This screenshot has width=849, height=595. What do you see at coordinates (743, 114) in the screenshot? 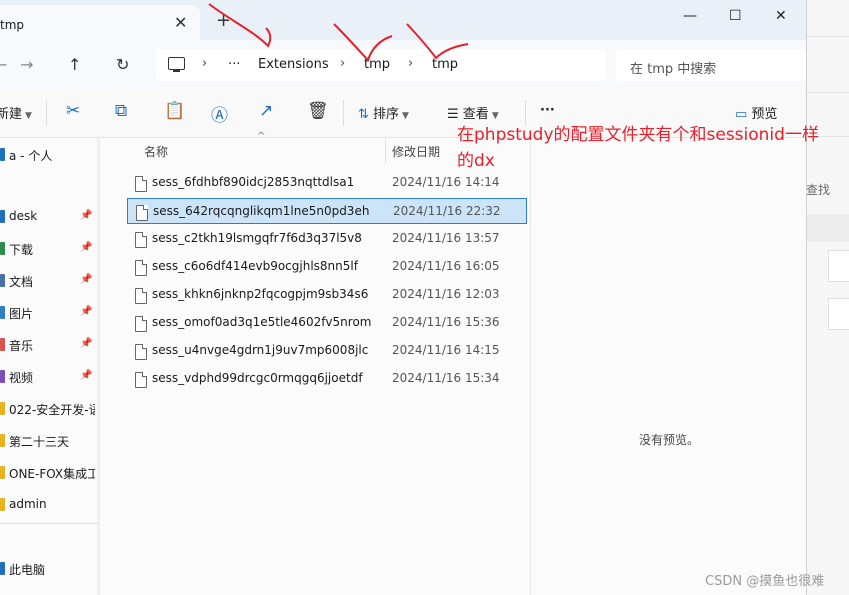
I see `preview-pane-icon: ▭` at bounding box center [743, 114].